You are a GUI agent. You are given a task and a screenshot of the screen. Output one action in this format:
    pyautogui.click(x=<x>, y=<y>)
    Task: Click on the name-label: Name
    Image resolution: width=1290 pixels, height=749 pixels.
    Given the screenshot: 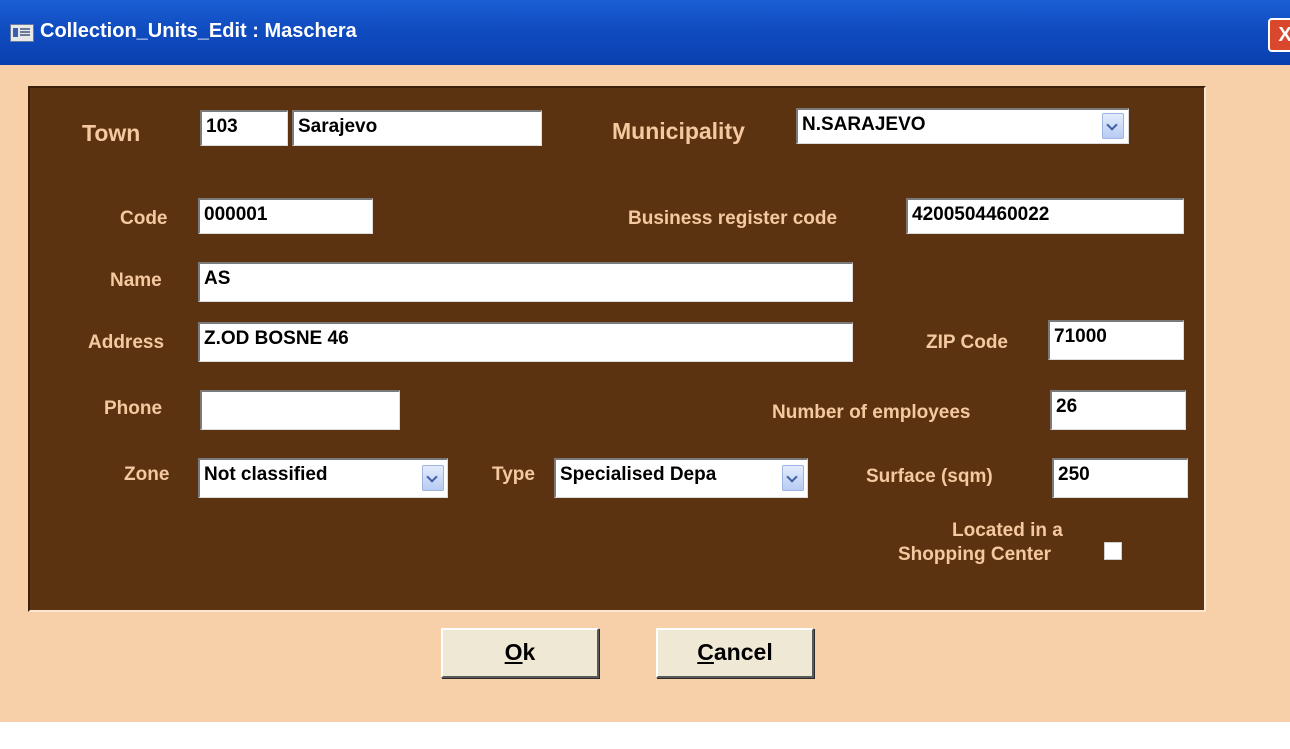 What is the action you would take?
    pyautogui.click(x=136, y=280)
    